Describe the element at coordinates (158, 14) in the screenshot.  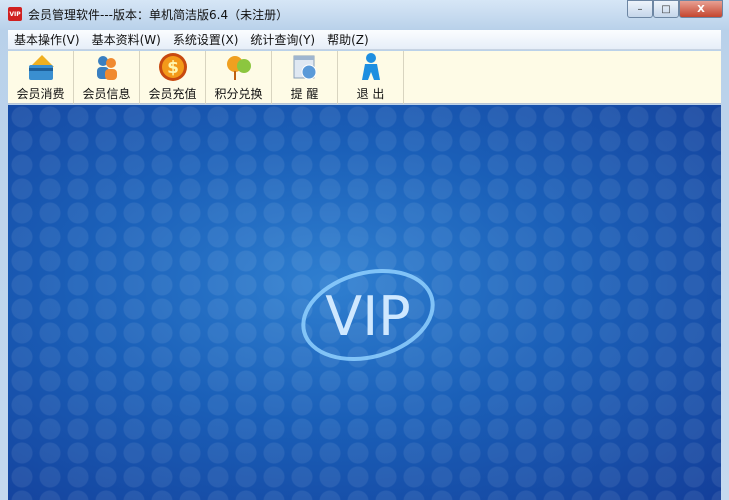
I see `window-title: 会员管理软件---版本：单机简洁版6.4（未注册）` at that location.